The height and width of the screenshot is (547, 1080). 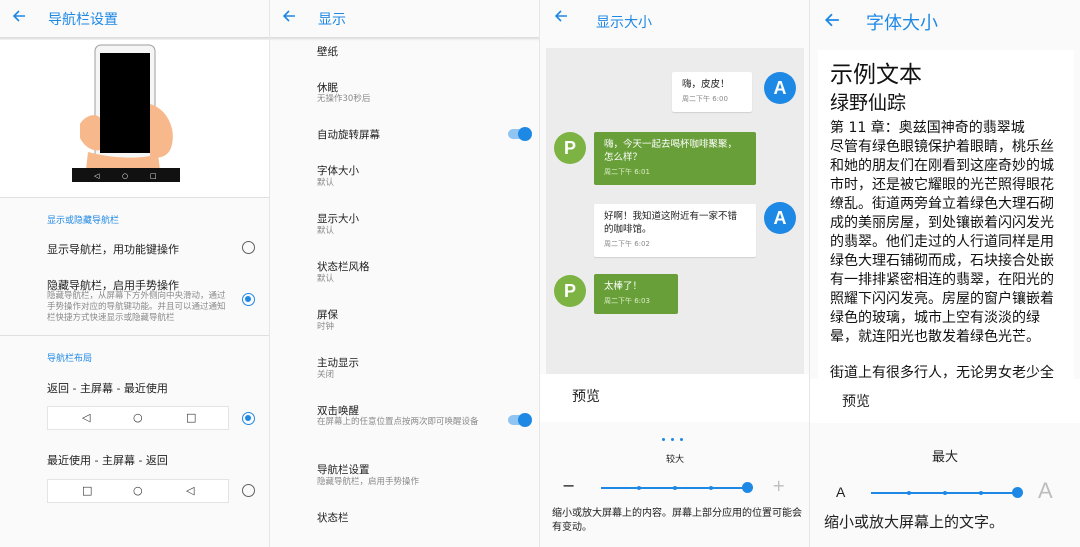 What do you see at coordinates (248, 247) in the screenshot?
I see `radio-show-navbar` at bounding box center [248, 247].